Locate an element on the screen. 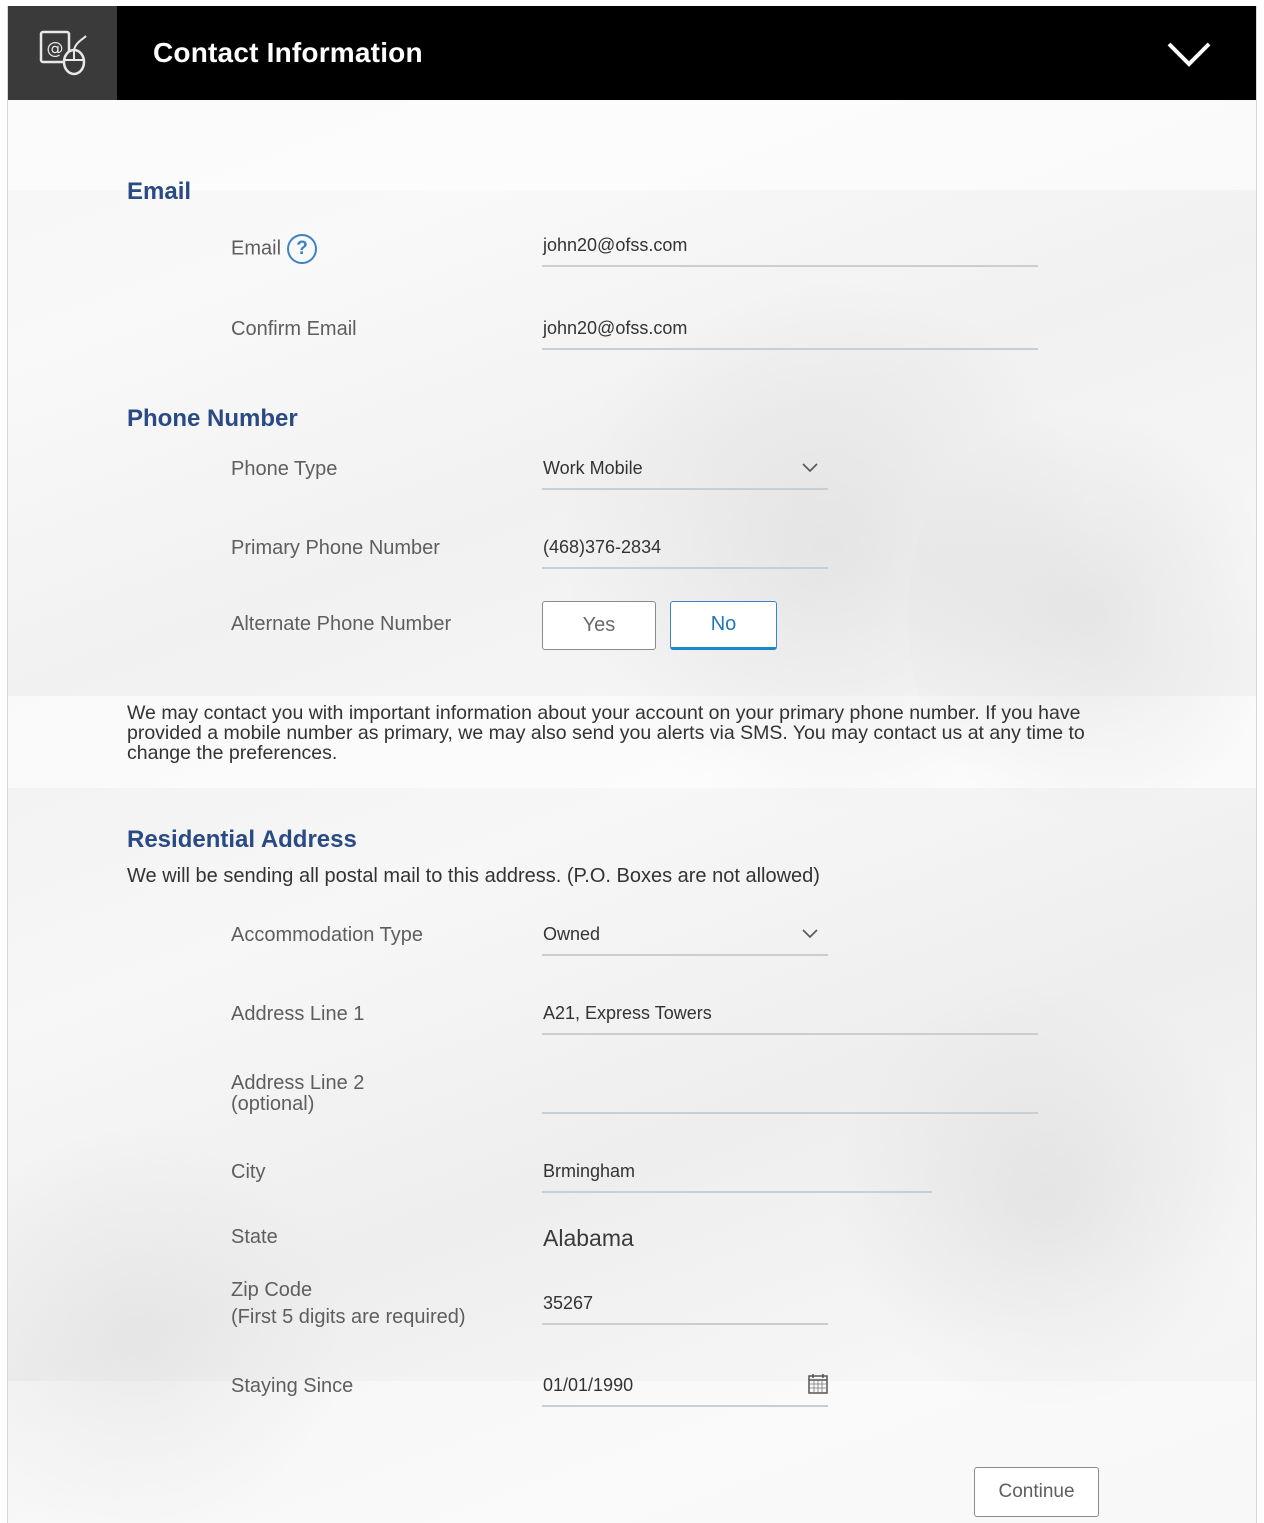  state-value: Alabama is located at coordinates (588, 1238).